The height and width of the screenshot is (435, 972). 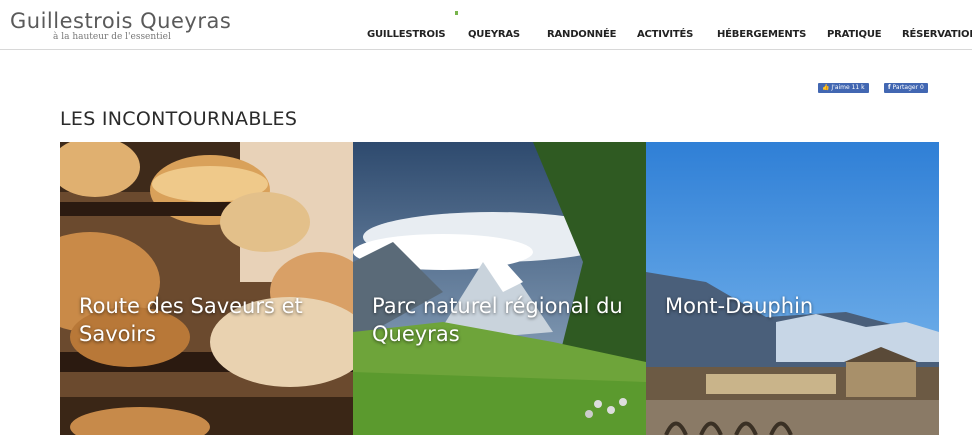 I want to click on logo-tagline: à la hauteur de l'essentiel, so click(x=112, y=37).